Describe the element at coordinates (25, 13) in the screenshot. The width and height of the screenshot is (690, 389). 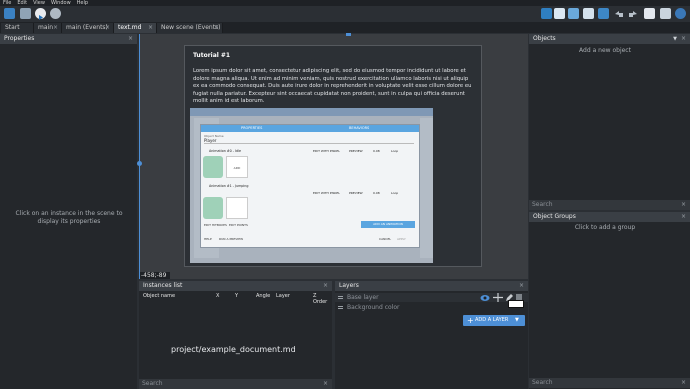
I see `build-icon` at that location.